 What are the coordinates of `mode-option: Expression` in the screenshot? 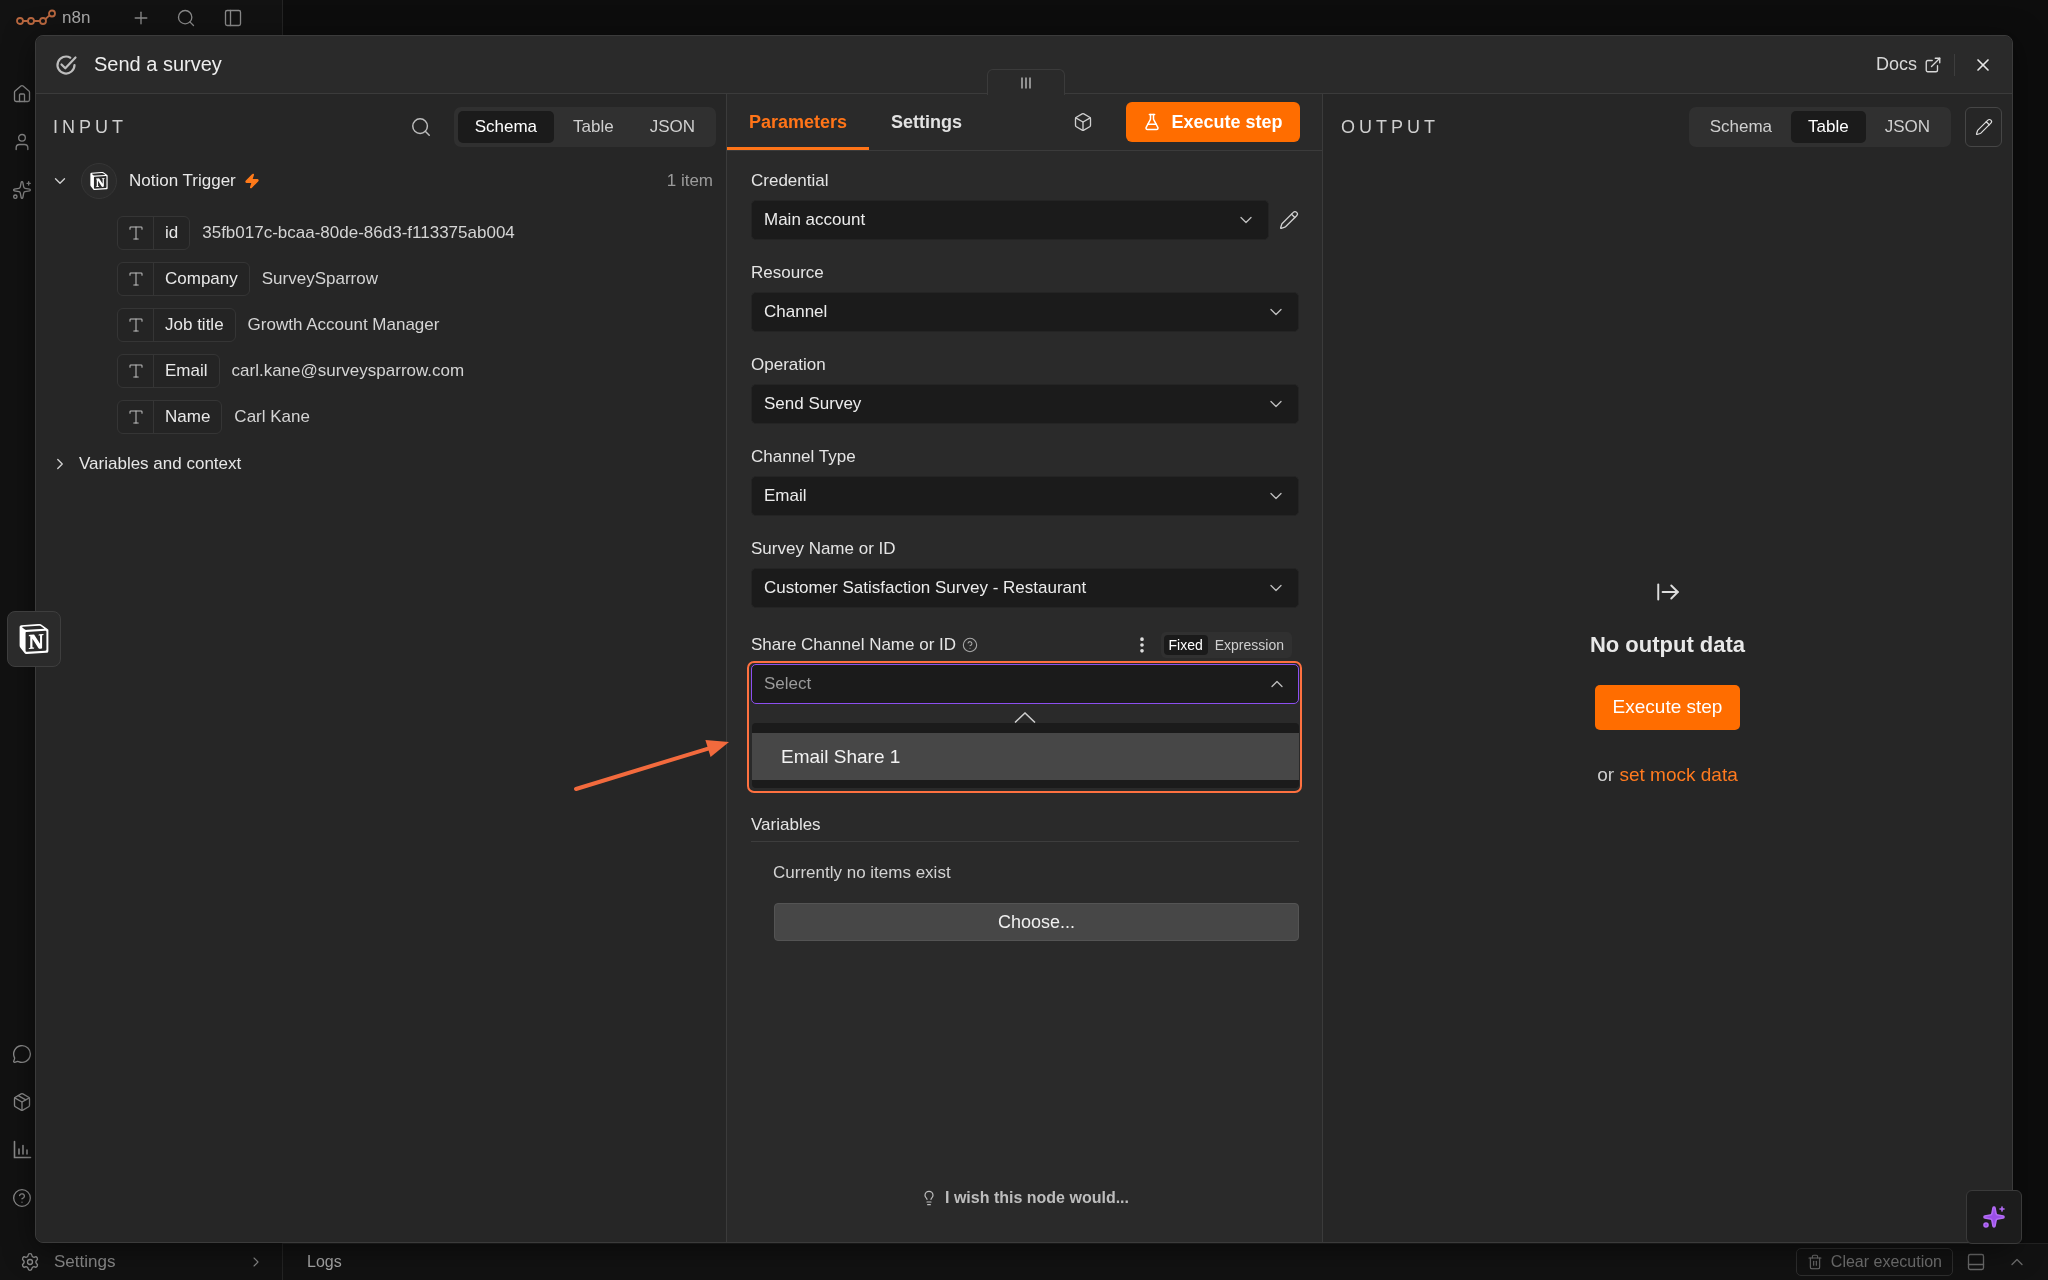 It's located at (1249, 645).